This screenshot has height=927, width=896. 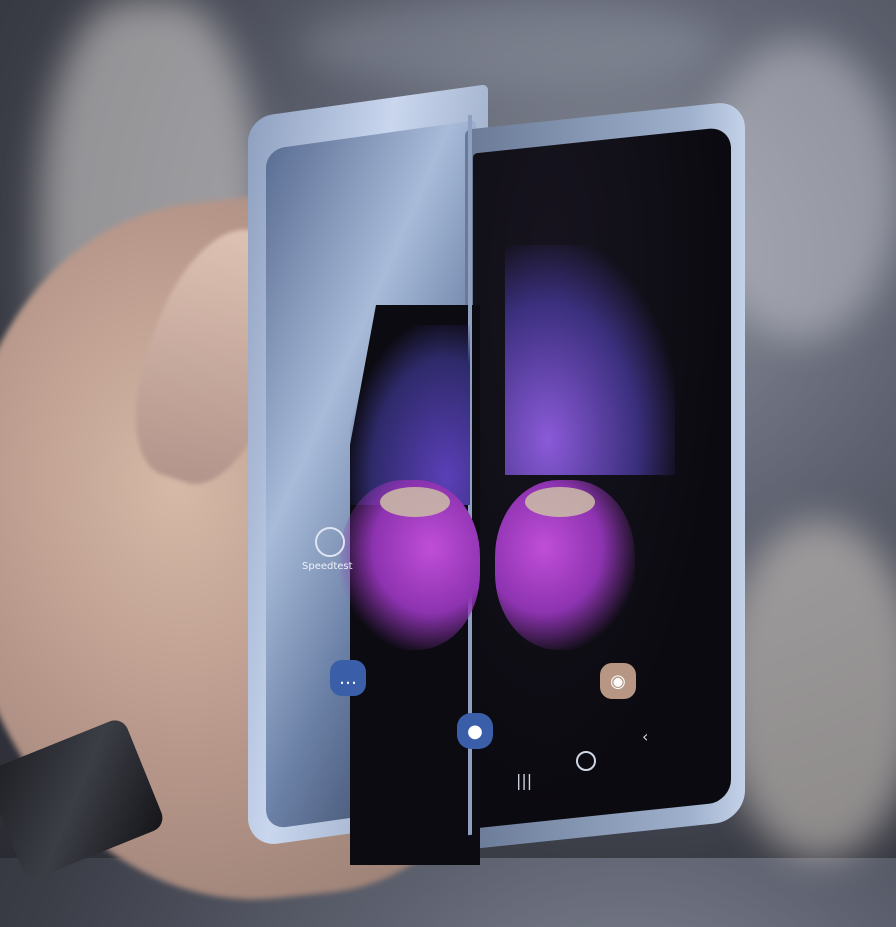 What do you see at coordinates (586, 761) in the screenshot?
I see `home-icon` at bounding box center [586, 761].